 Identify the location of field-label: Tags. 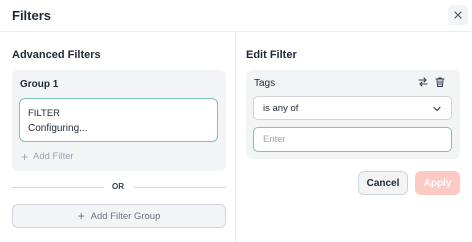
(265, 83).